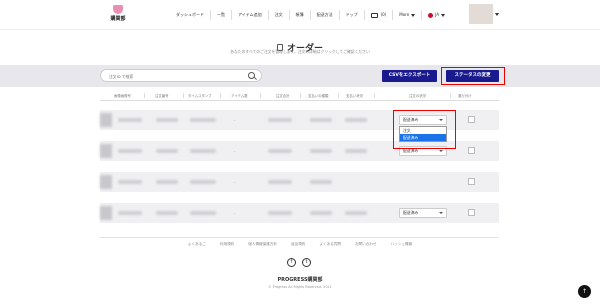  I want to click on column-header: 支払い状況, so click(354, 96).